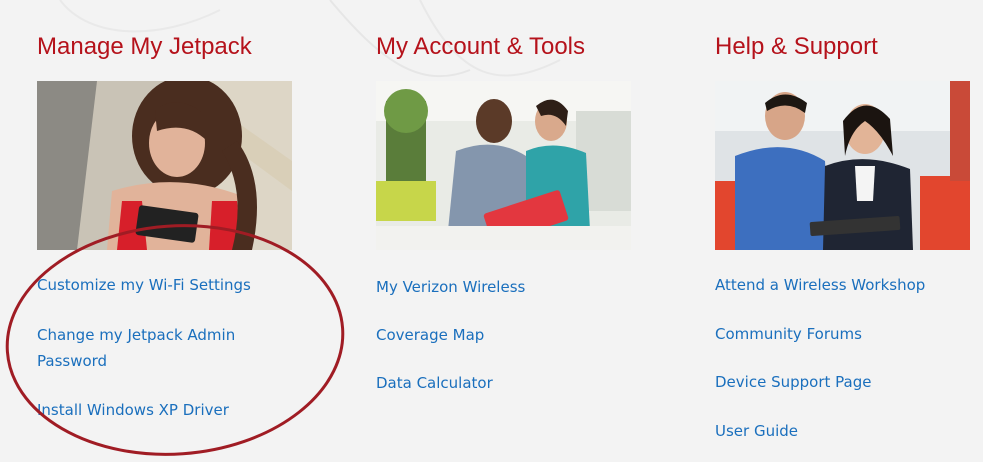 Image resolution: width=983 pixels, height=462 pixels. What do you see at coordinates (136, 335) in the screenshot?
I see `change-admin-password-link: Change my Jetpack Admin` at bounding box center [136, 335].